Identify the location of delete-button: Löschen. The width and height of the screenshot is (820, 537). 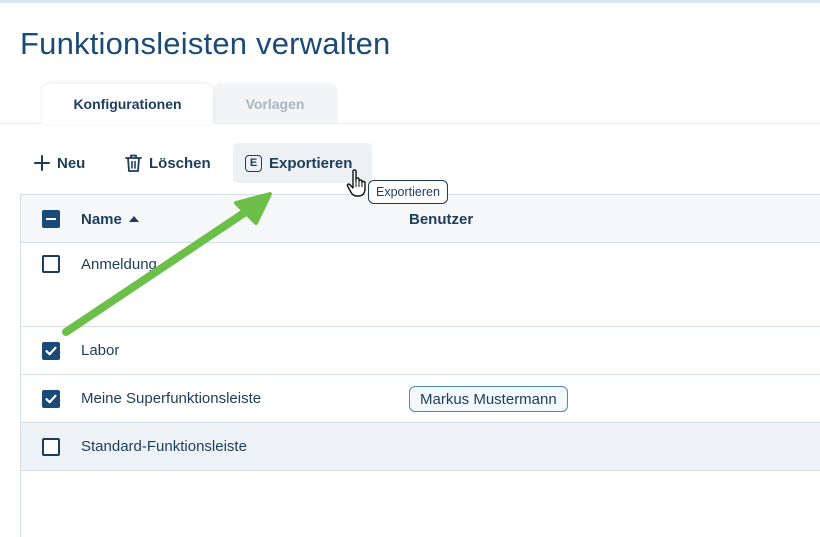
(167, 163).